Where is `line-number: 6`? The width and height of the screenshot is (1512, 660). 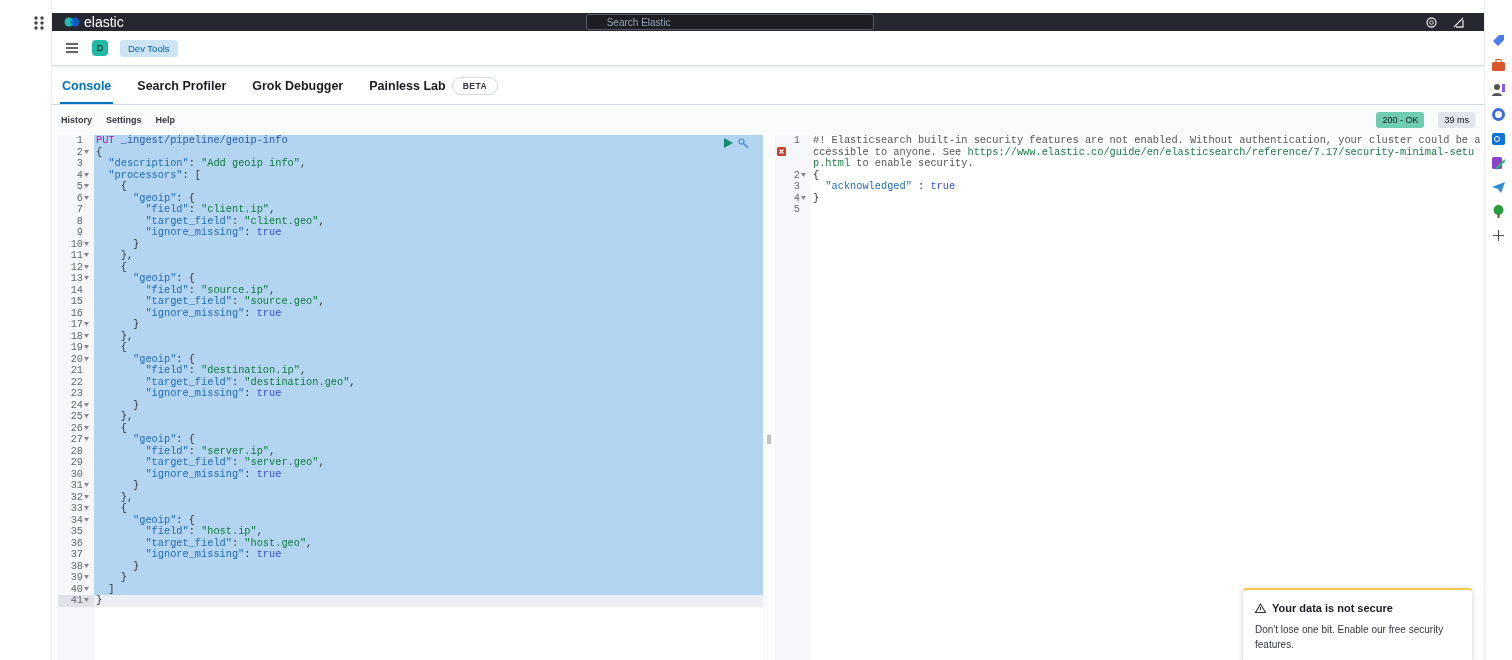 line-number: 6 is located at coordinates (79, 198).